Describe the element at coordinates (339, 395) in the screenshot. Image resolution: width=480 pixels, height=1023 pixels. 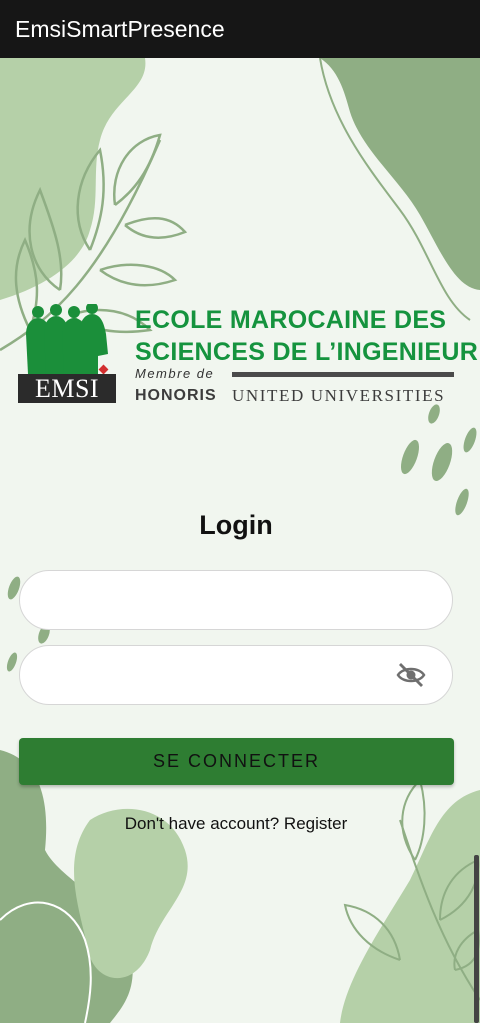
I see `united-universities-label: UNITED UNIVERSITIES` at that location.